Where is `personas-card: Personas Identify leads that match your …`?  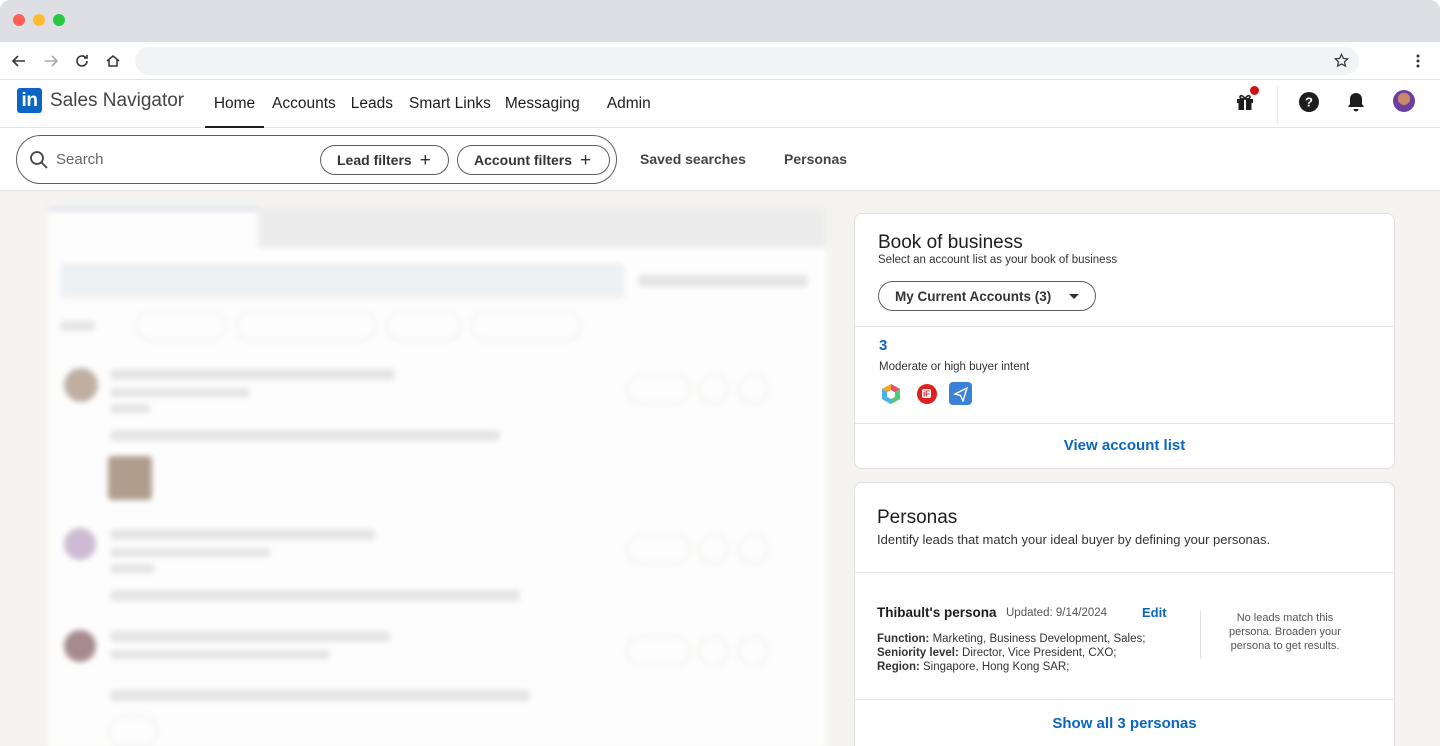 personas-card: Personas Identify leads that match your … is located at coordinates (1124, 614).